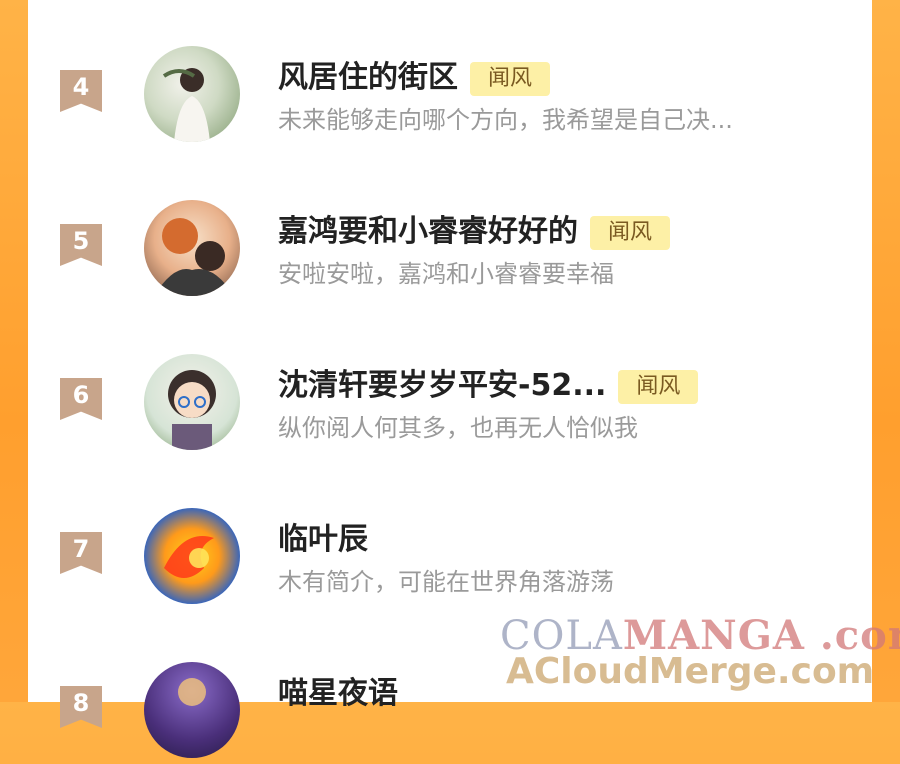 The image size is (900, 764). Describe the element at coordinates (194, 257) in the screenshot. I see `avatar-two-boys-anime-icon` at that location.